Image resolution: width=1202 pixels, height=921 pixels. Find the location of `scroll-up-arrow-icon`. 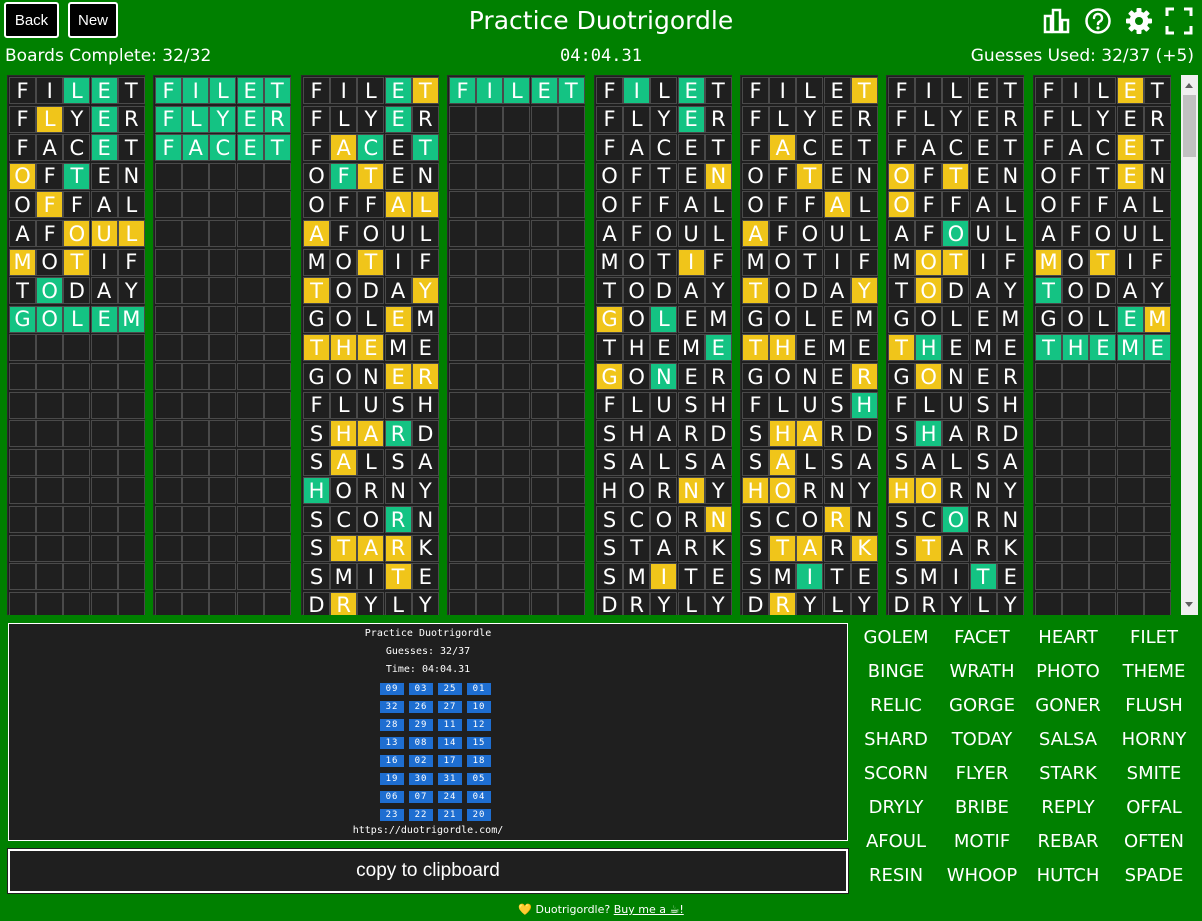

scroll-up-arrow-icon is located at coordinates (1189, 85).